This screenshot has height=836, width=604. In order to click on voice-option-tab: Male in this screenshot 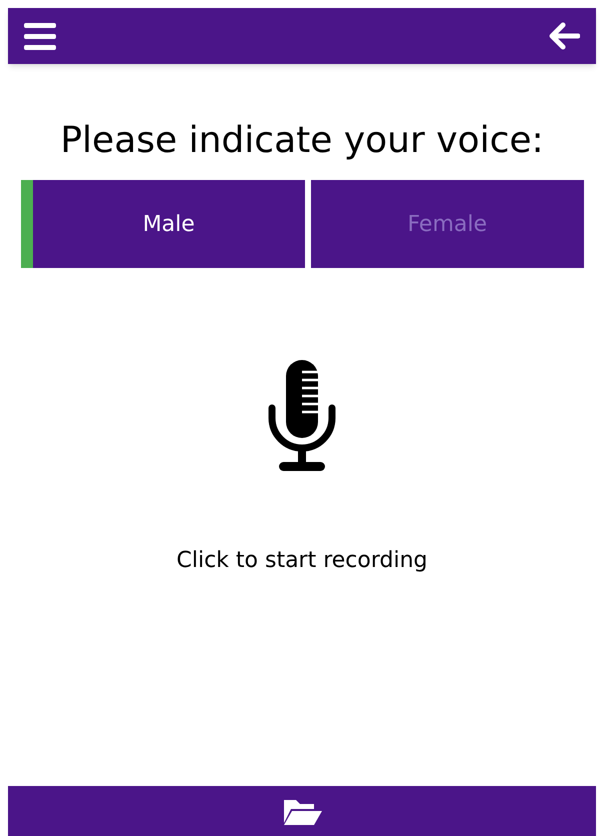, I will do `click(162, 224)`.